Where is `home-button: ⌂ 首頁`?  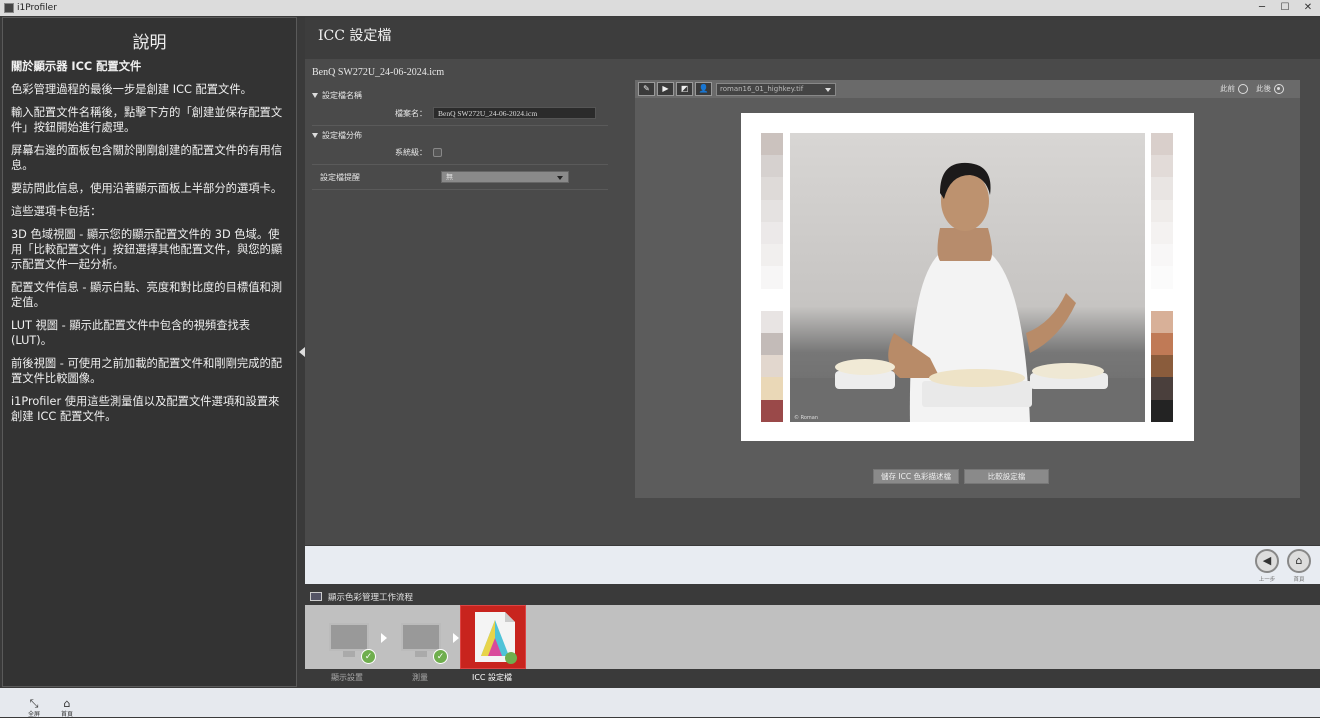 home-button: ⌂ 首頁 is located at coordinates (67, 708).